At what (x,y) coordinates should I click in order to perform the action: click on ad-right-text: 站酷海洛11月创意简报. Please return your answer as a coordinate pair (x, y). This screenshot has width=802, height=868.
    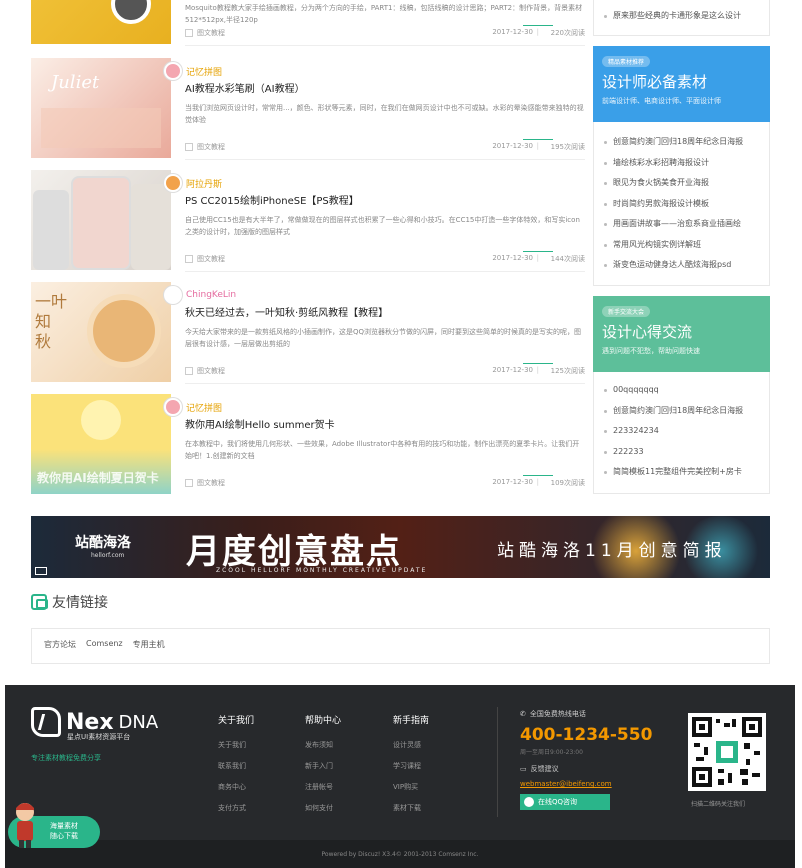
    Looking at the image, I should click on (612, 551).